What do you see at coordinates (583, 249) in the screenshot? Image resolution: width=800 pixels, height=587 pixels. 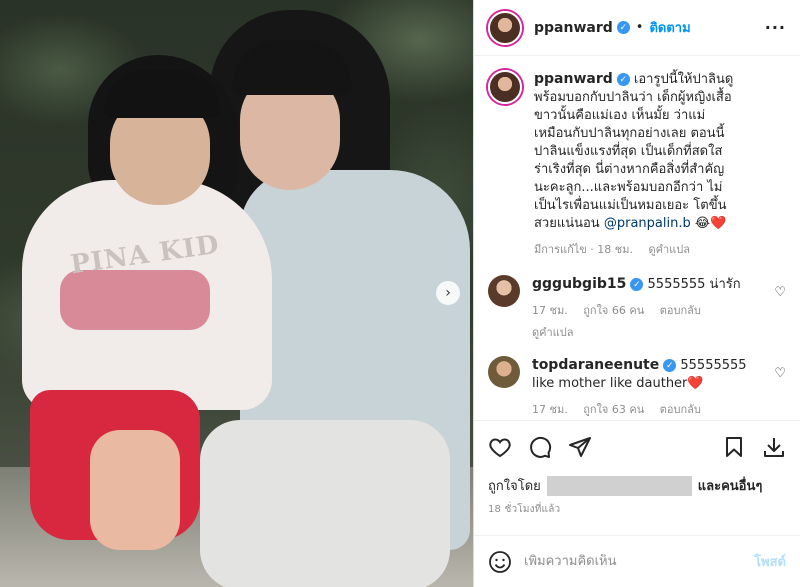 I see `edited-label: มีการแก้ไข · 18 ชม.` at bounding box center [583, 249].